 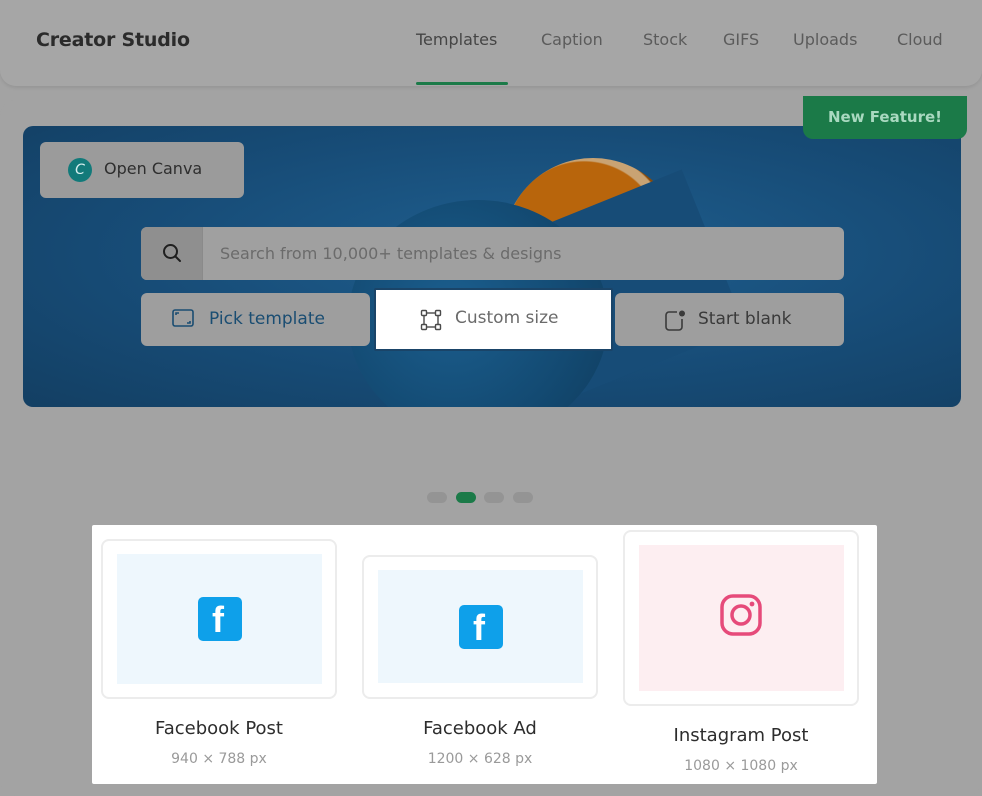 I want to click on canva-logo-icon: C, so click(x=80, y=170).